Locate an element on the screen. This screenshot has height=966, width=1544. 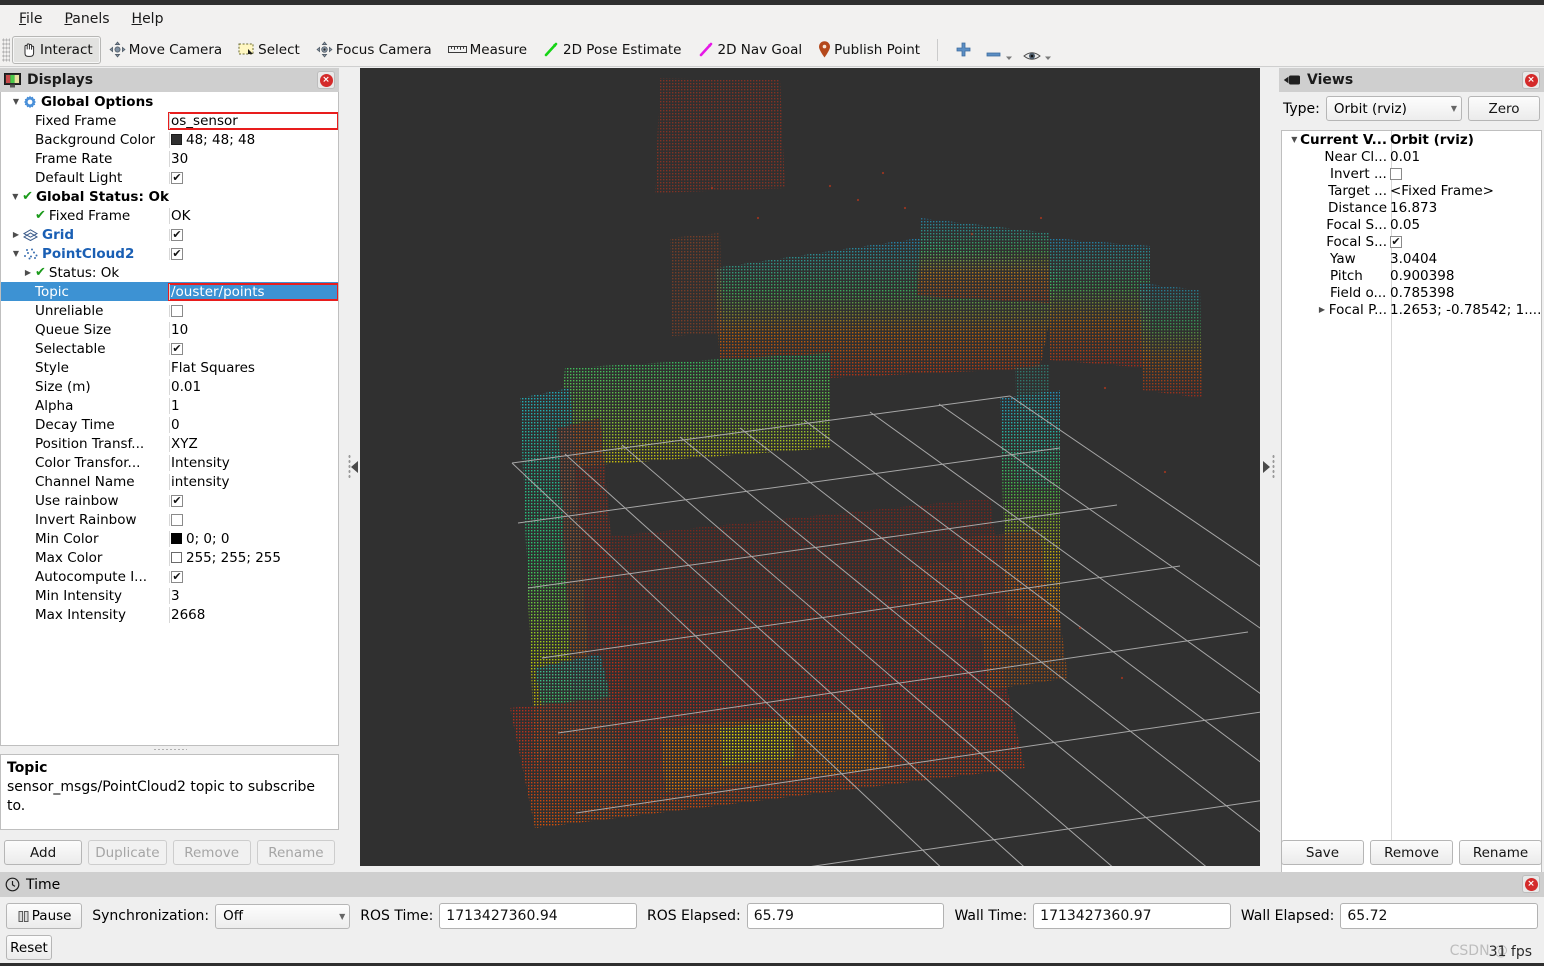
display-row-topic: Topic/ouster/points is located at coordinates (169, 291).